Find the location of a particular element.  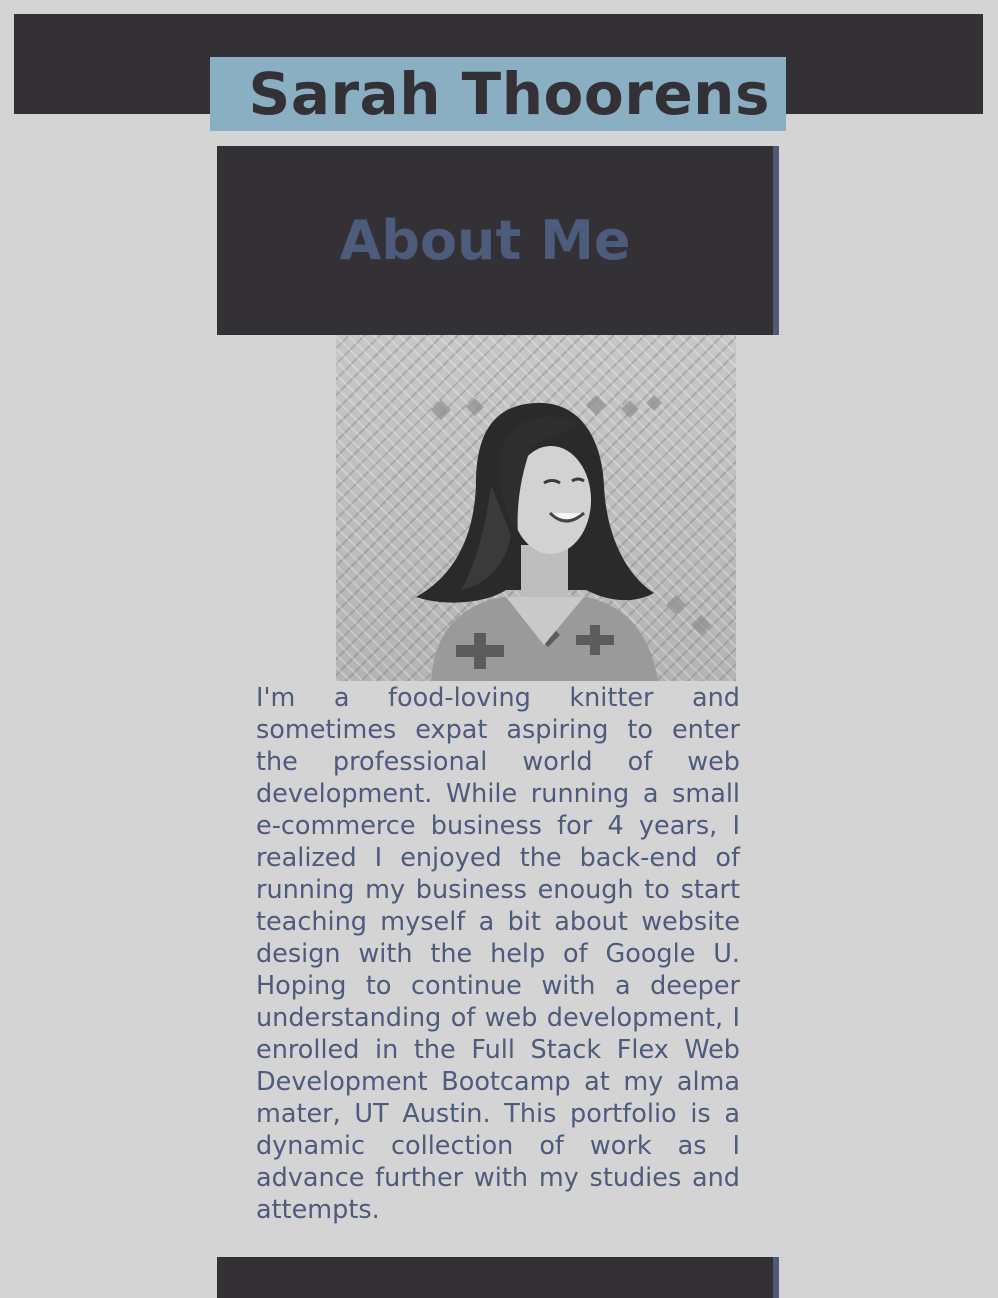

about-heading: About Me is located at coordinates (485, 240).